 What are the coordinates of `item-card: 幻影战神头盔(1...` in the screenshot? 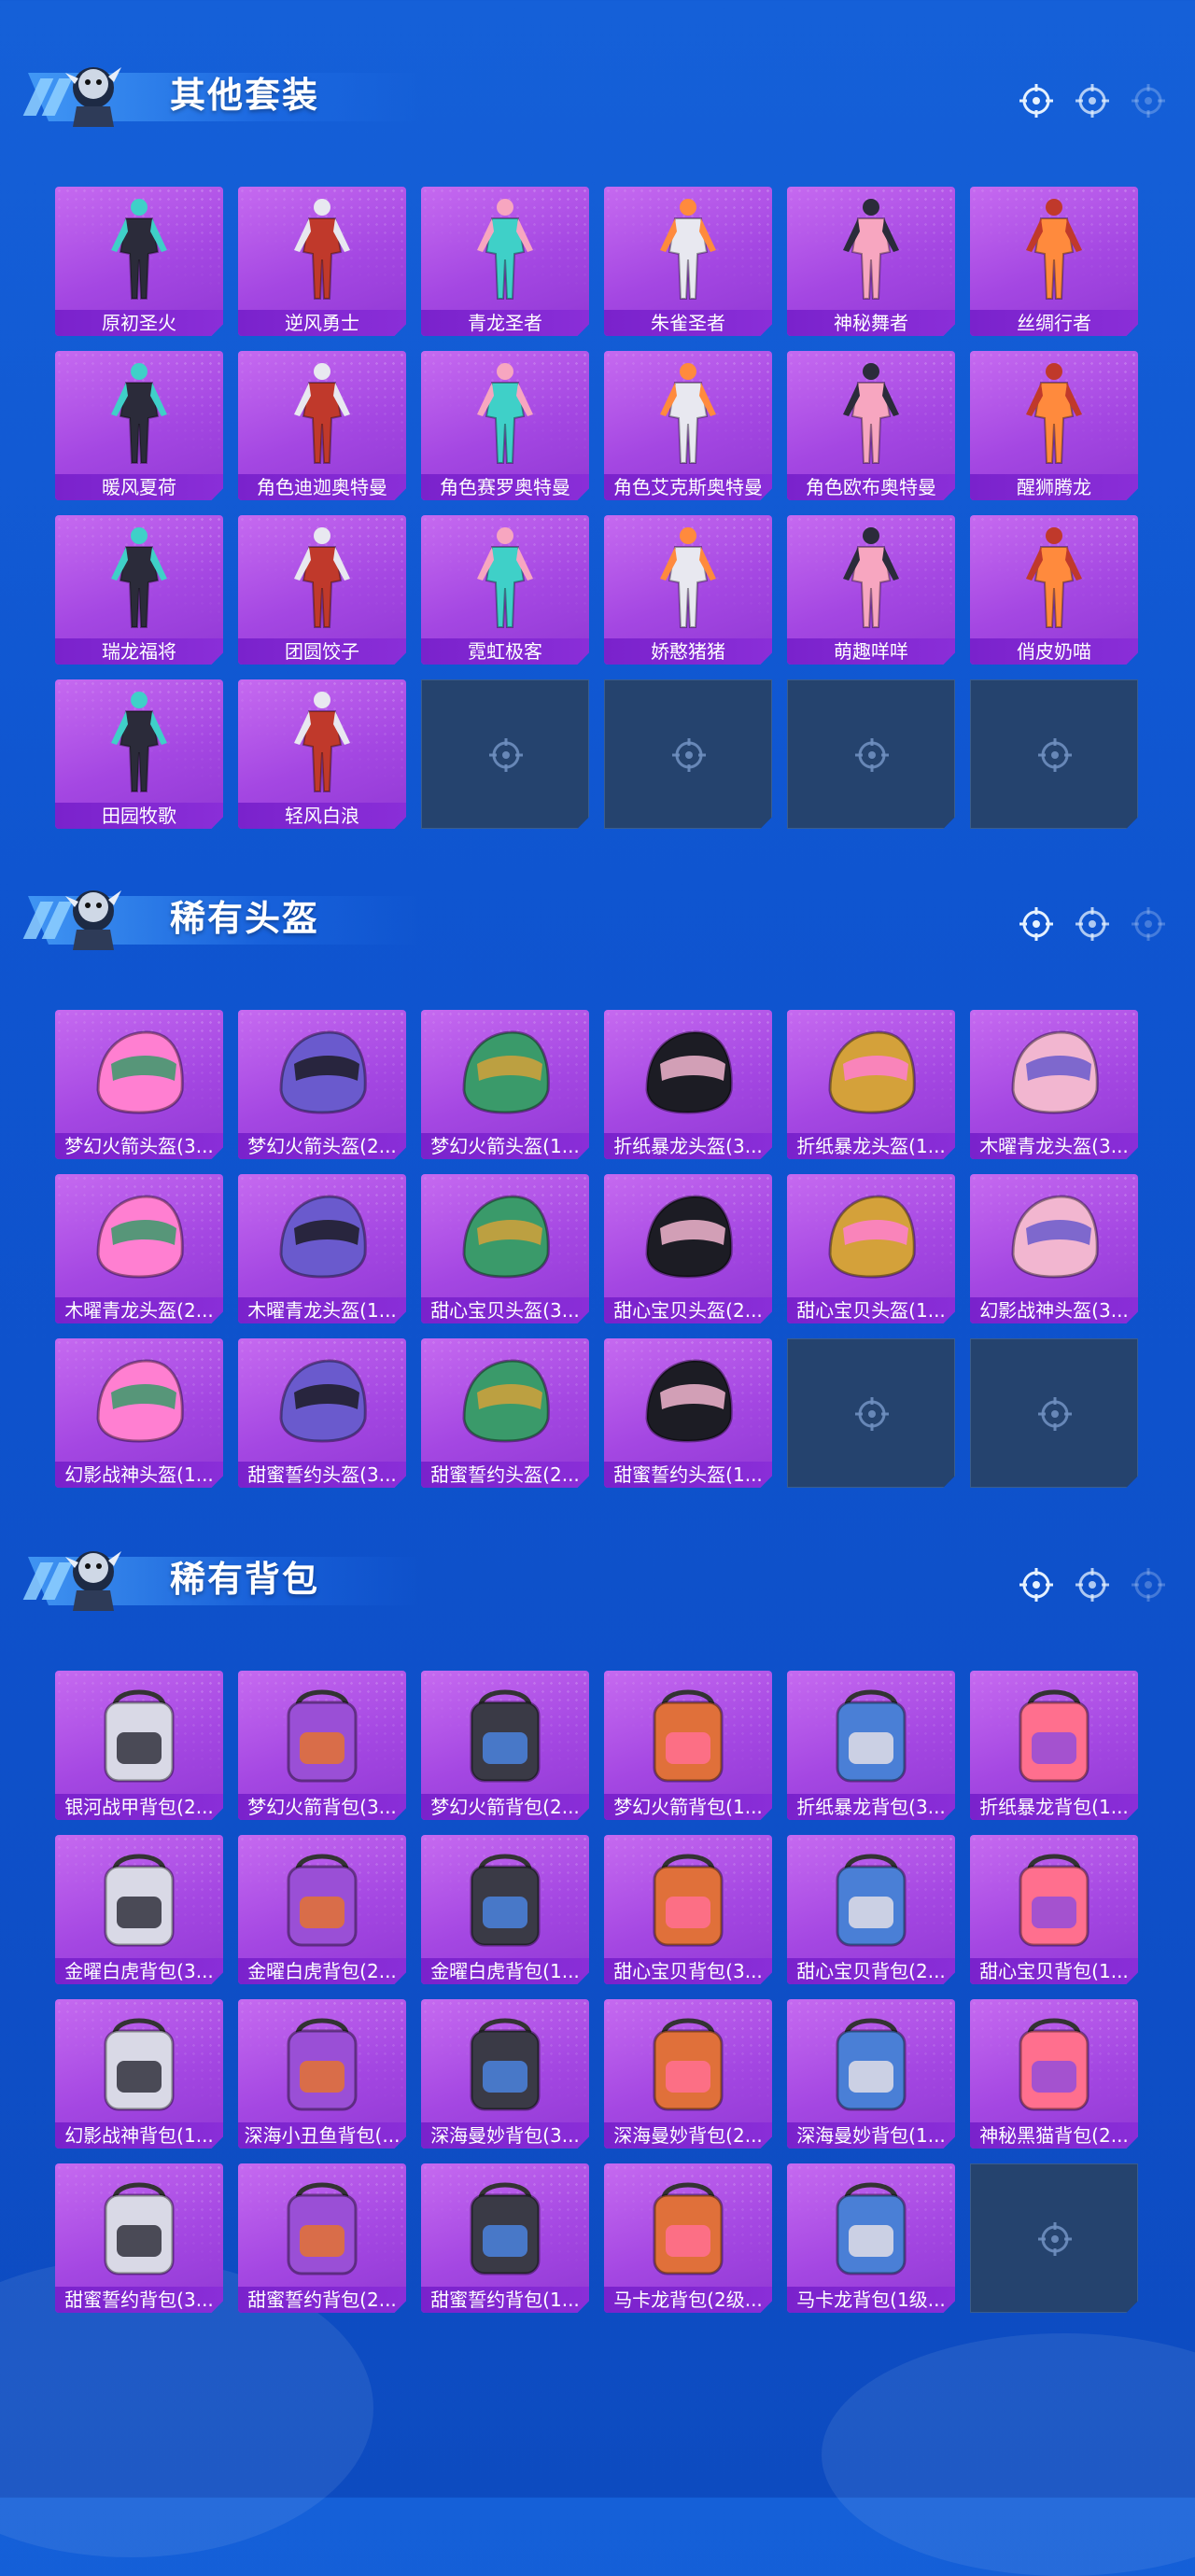 It's located at (139, 1413).